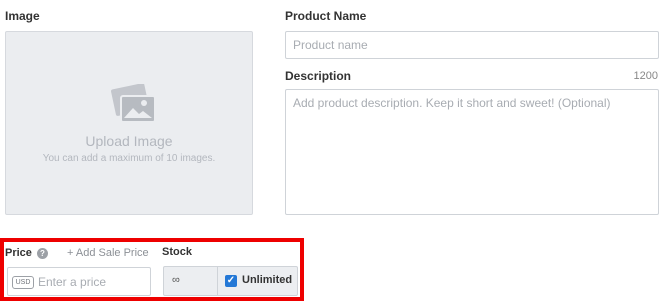 The width and height of the screenshot is (666, 302). Describe the element at coordinates (93, 281) in the screenshot. I see `price-input` at that location.